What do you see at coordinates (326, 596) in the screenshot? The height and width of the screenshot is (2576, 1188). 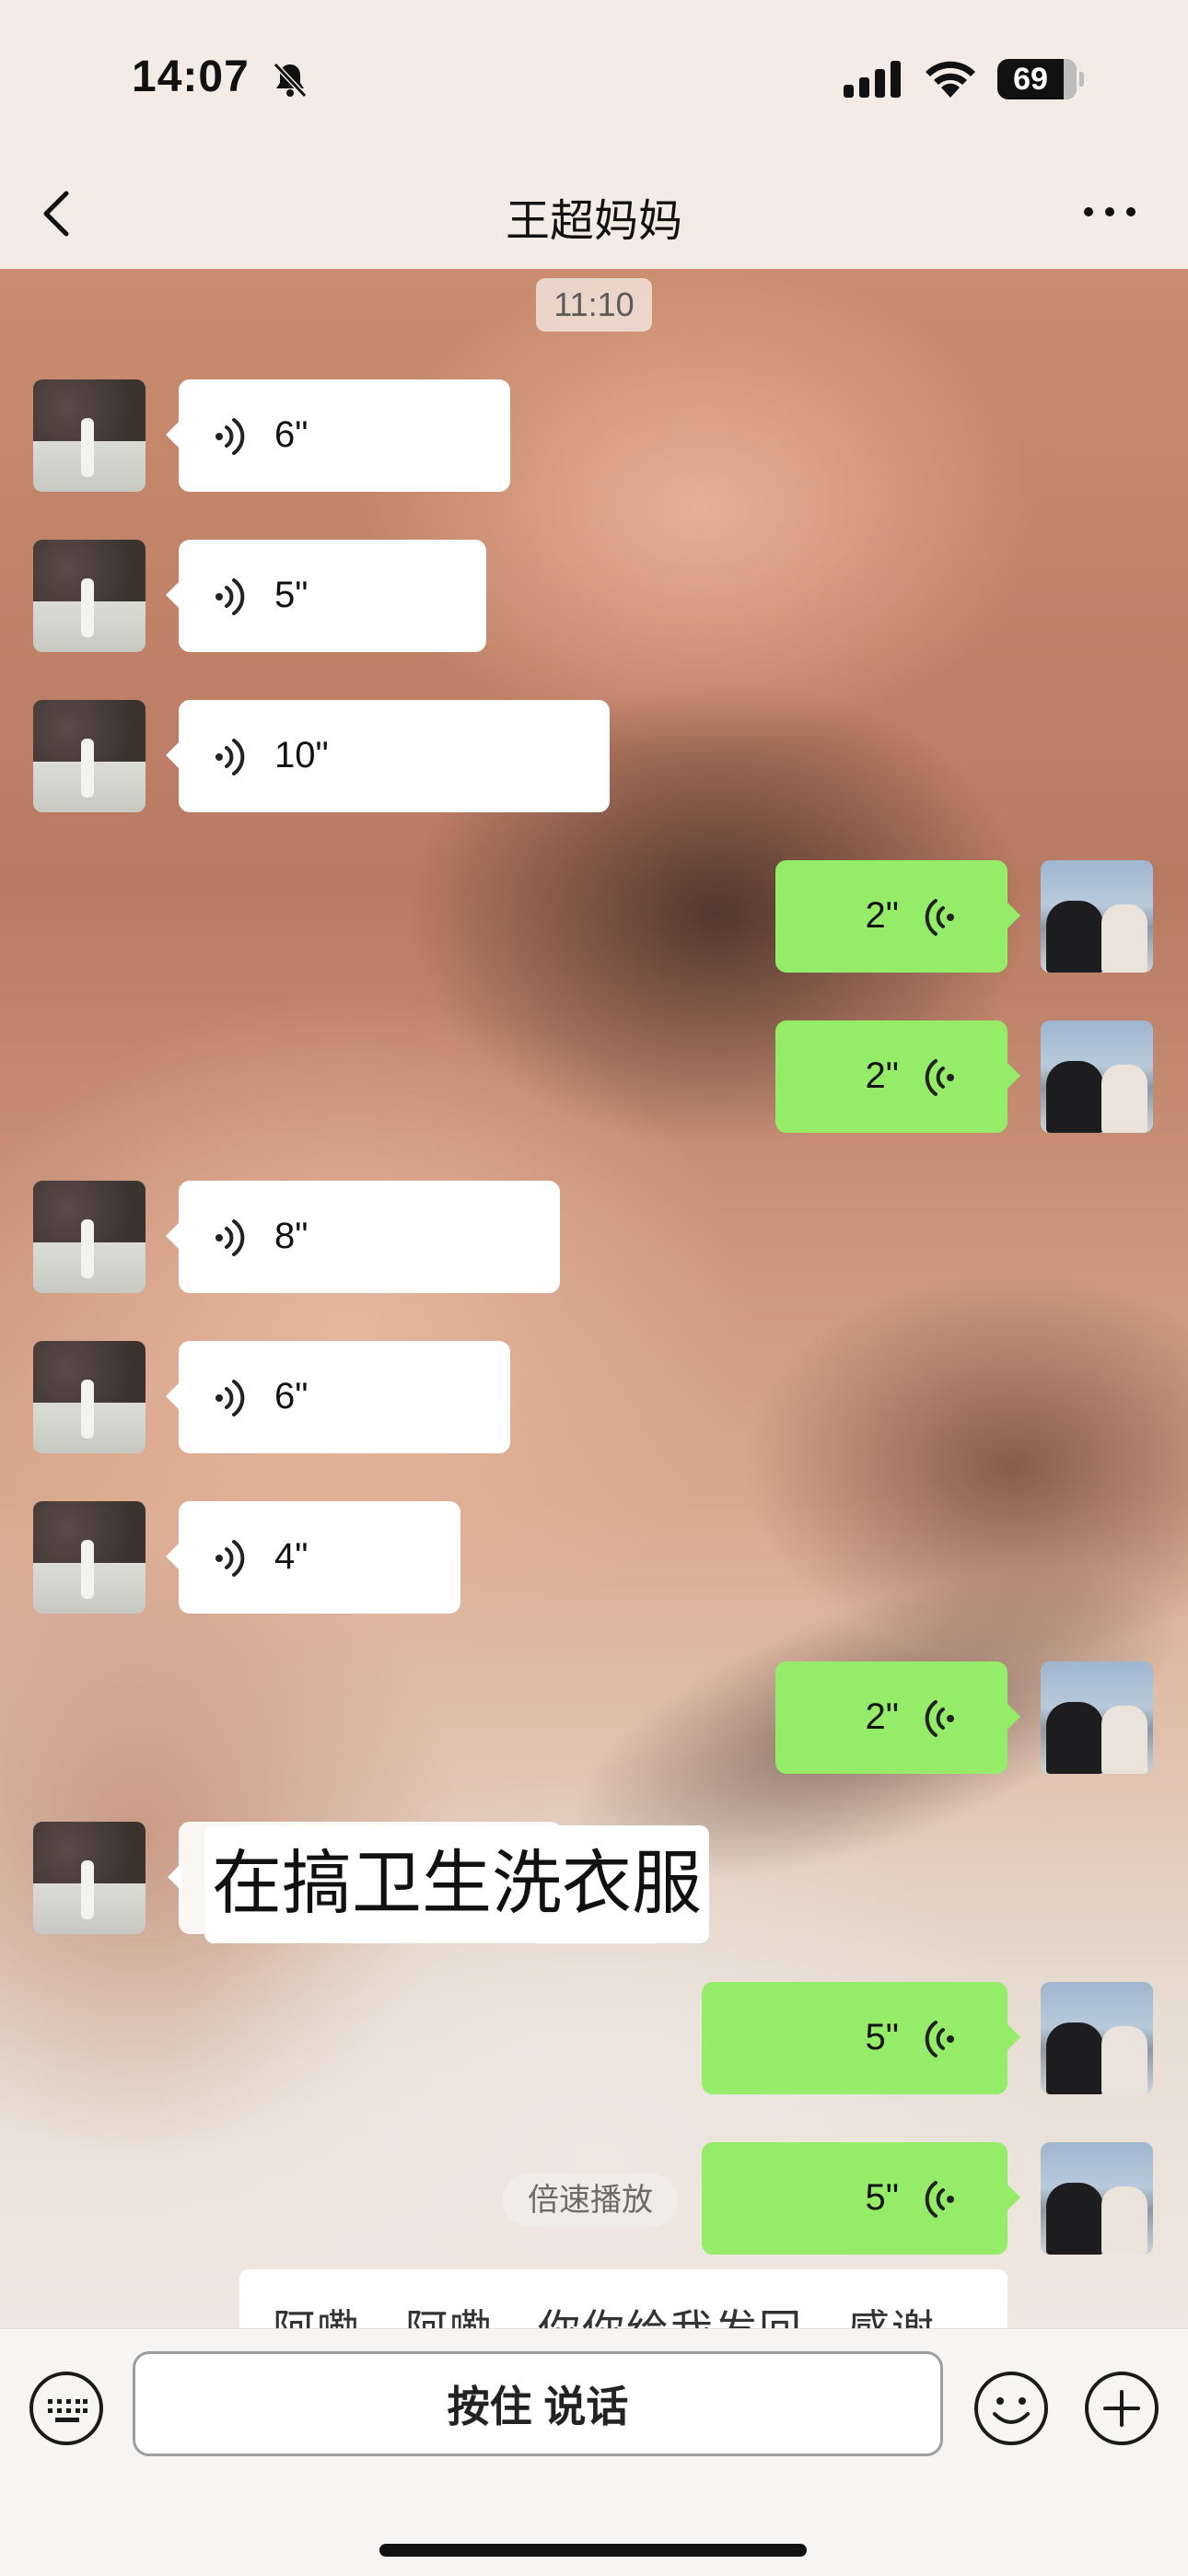 I see `voice-message-incoming: 5"` at bounding box center [326, 596].